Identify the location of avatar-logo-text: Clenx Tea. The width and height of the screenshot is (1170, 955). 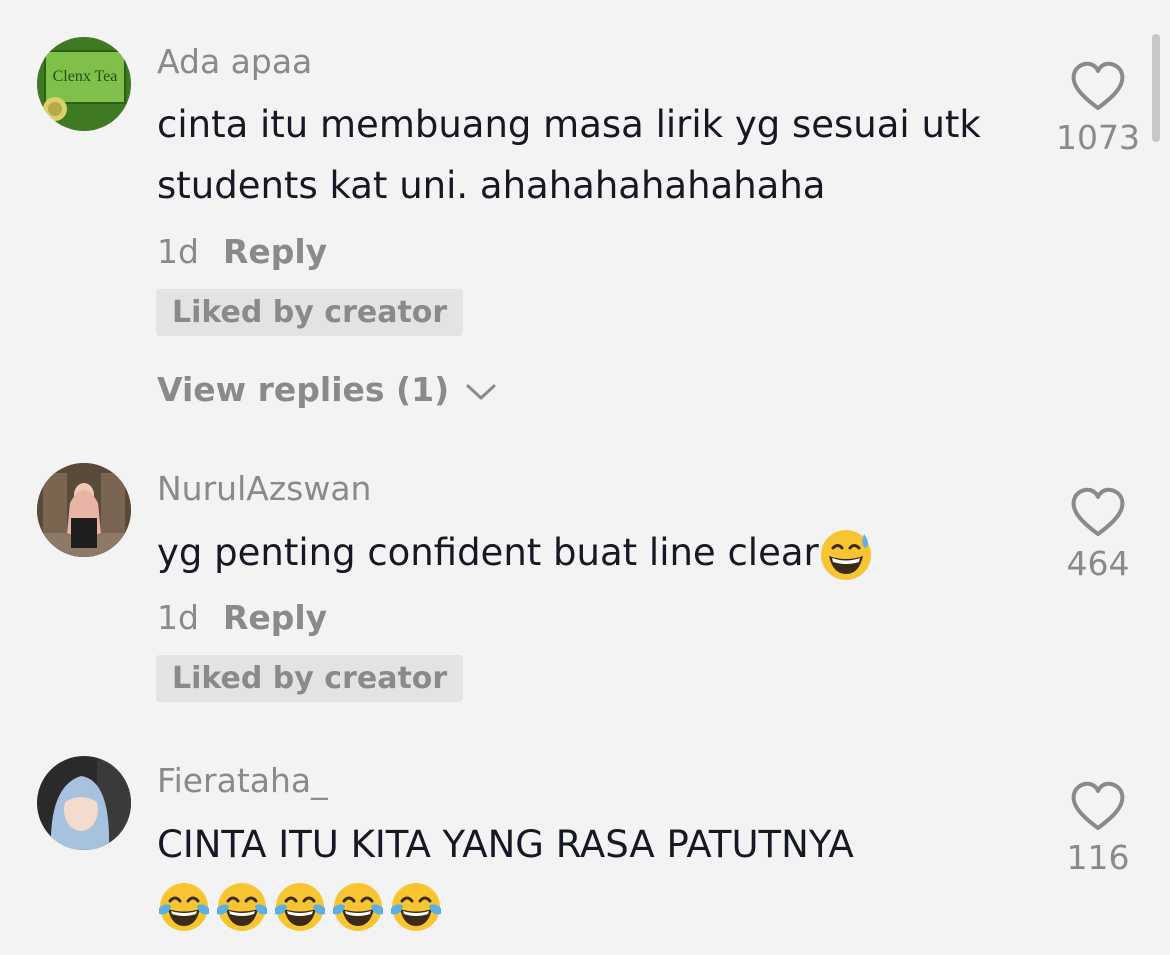
(85, 76).